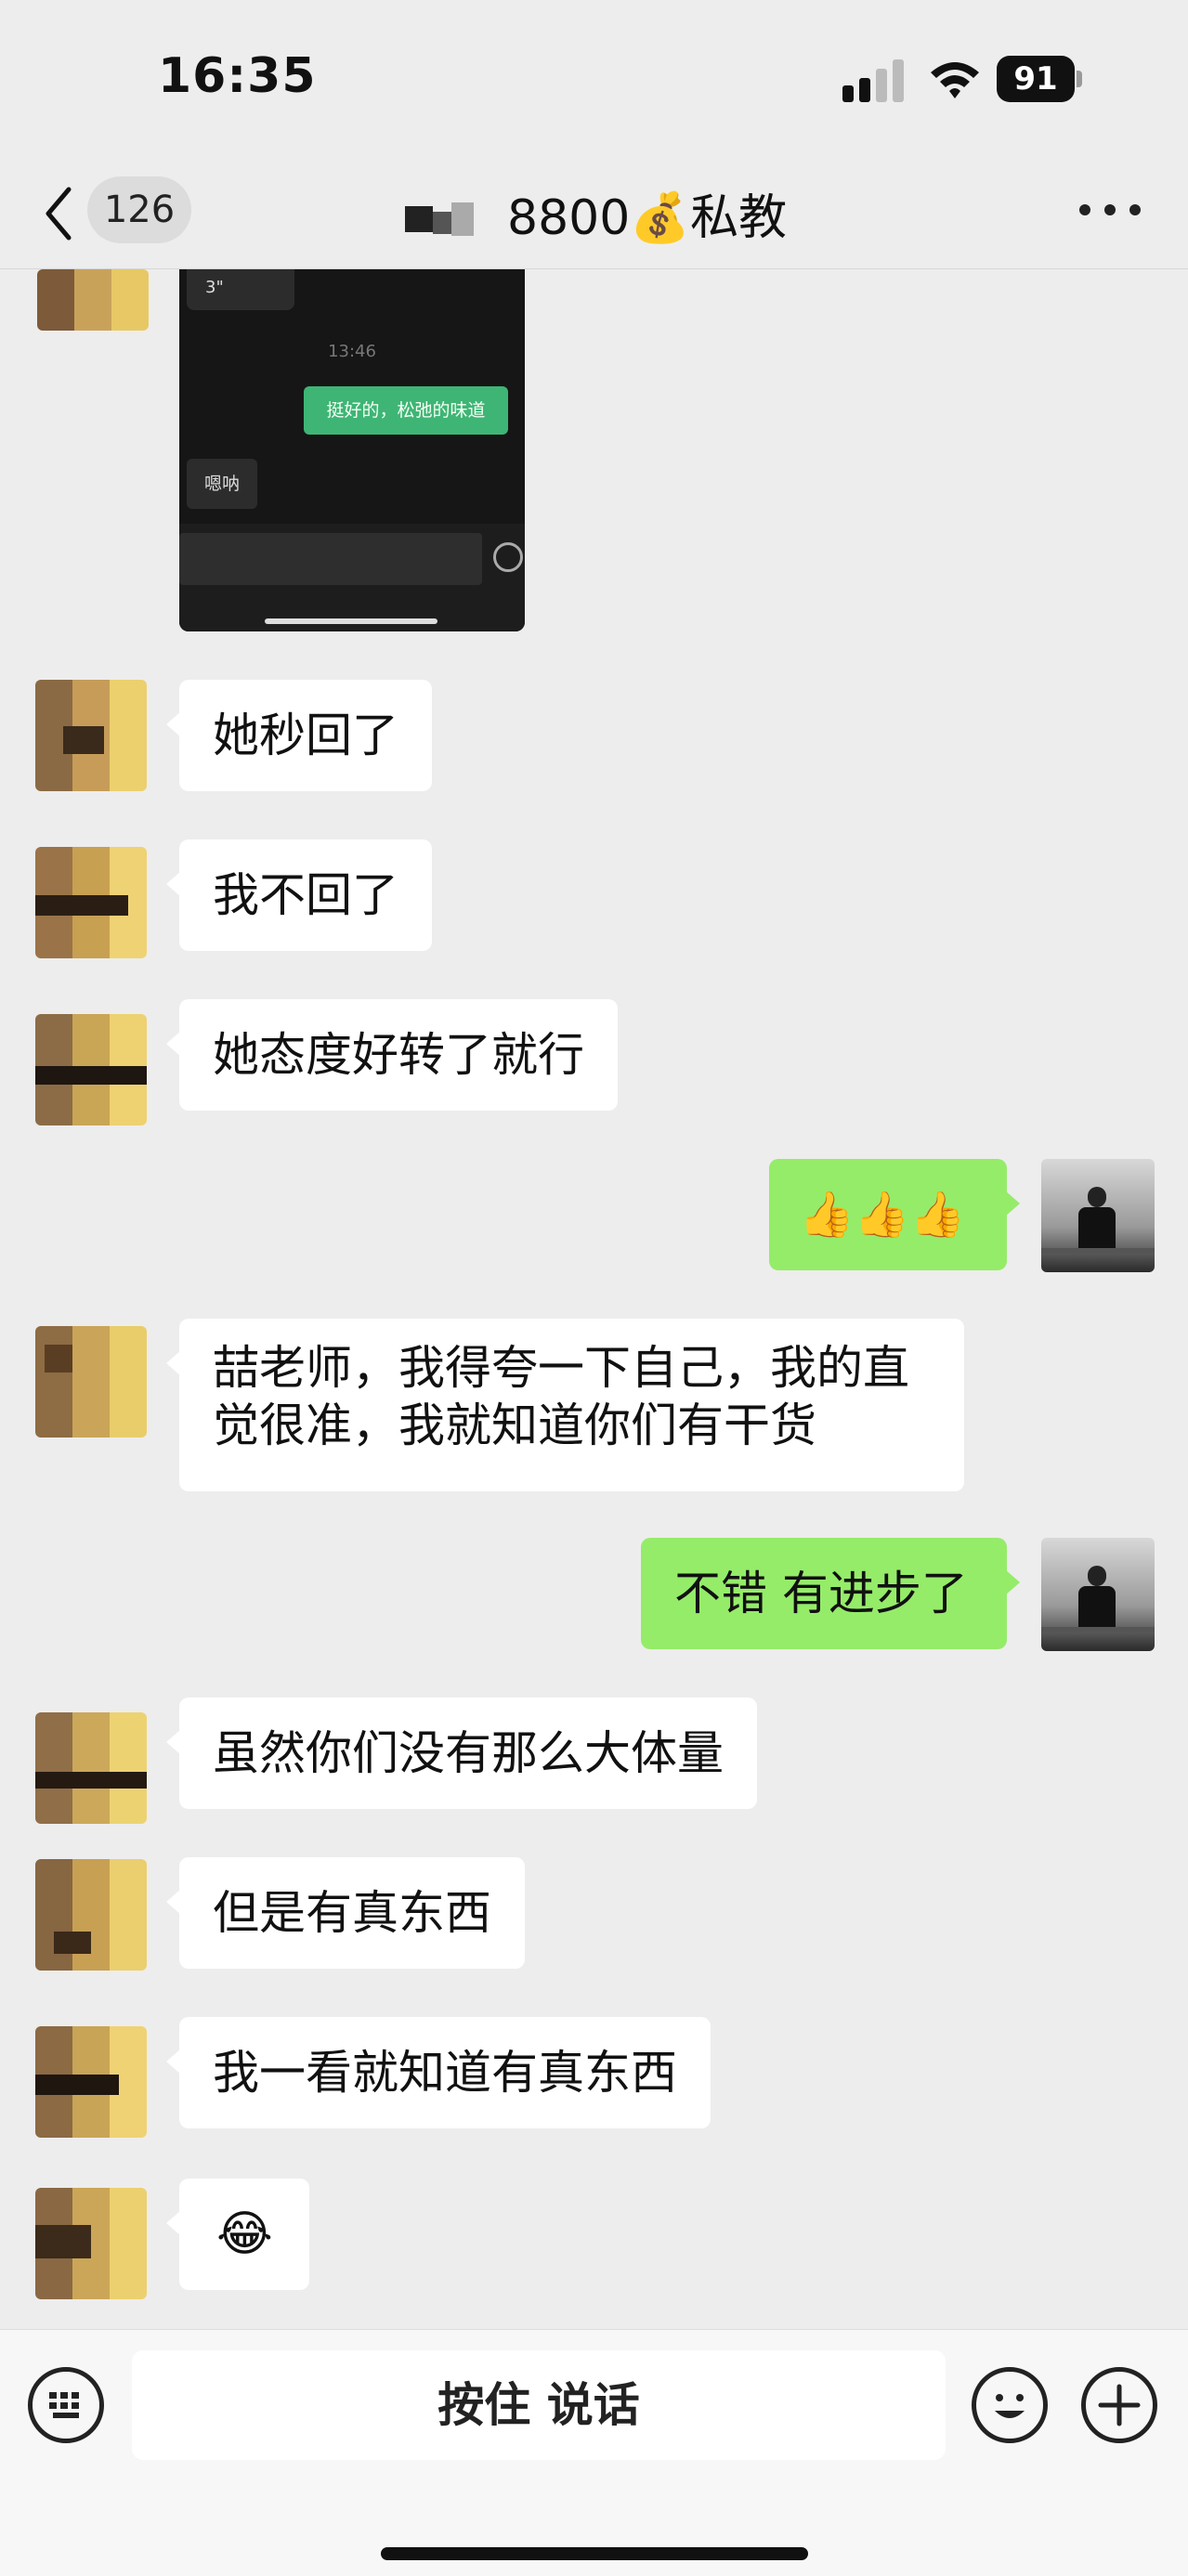  What do you see at coordinates (1036, 79) in the screenshot?
I see `battery-level: 91` at bounding box center [1036, 79].